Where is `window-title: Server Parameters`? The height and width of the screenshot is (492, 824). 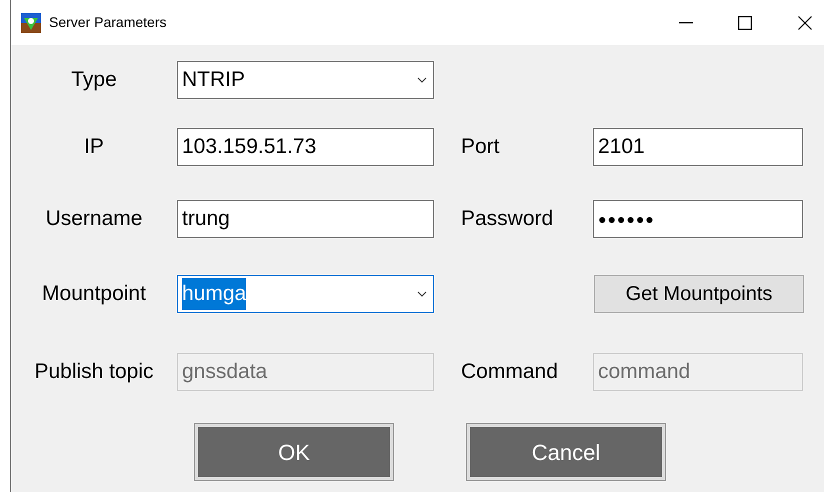 window-title: Server Parameters is located at coordinates (107, 22).